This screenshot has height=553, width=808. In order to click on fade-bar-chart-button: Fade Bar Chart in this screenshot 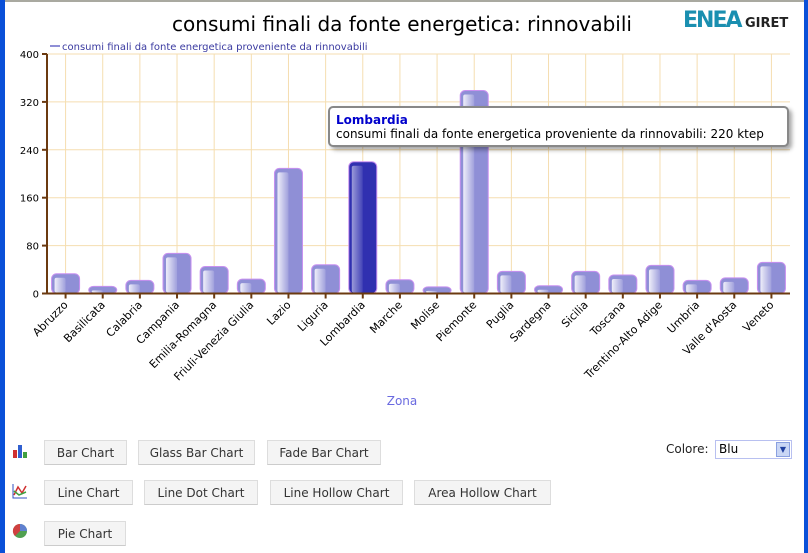, I will do `click(324, 452)`.